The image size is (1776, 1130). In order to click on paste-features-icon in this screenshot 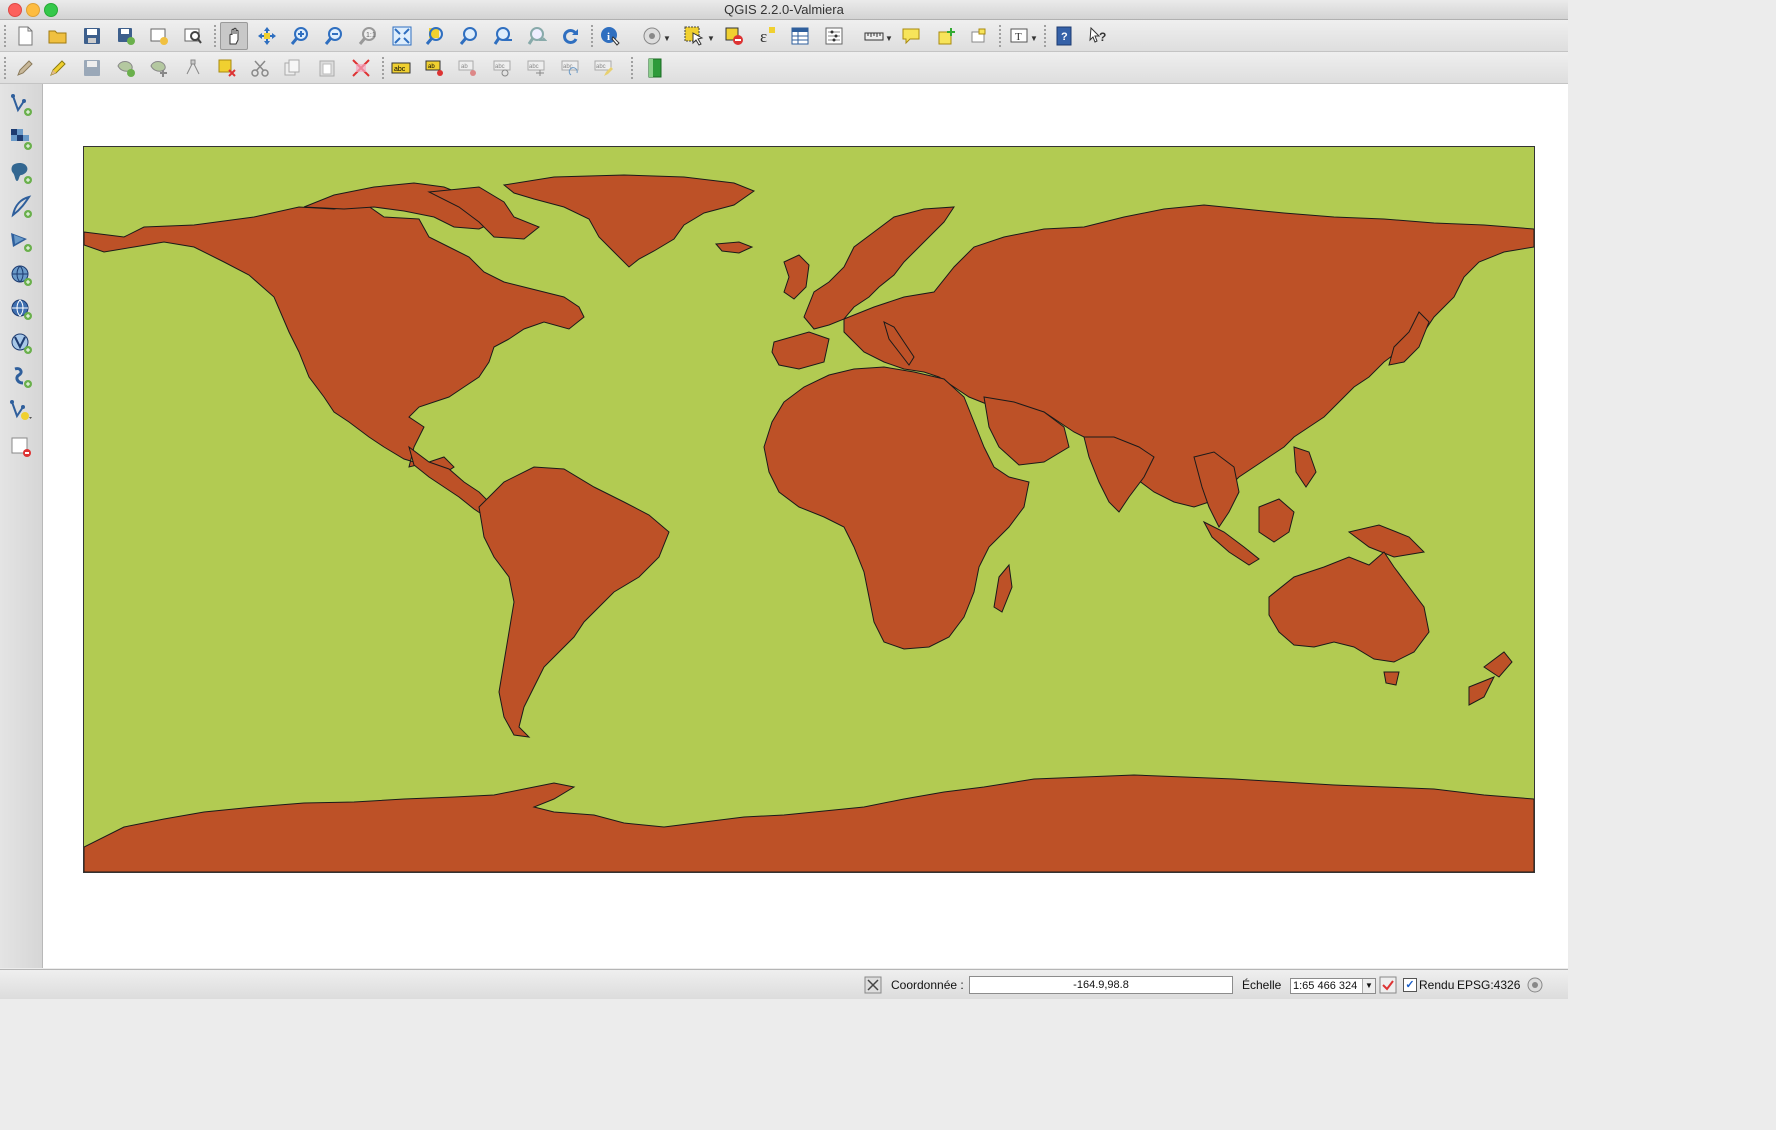, I will do `click(327, 68)`.